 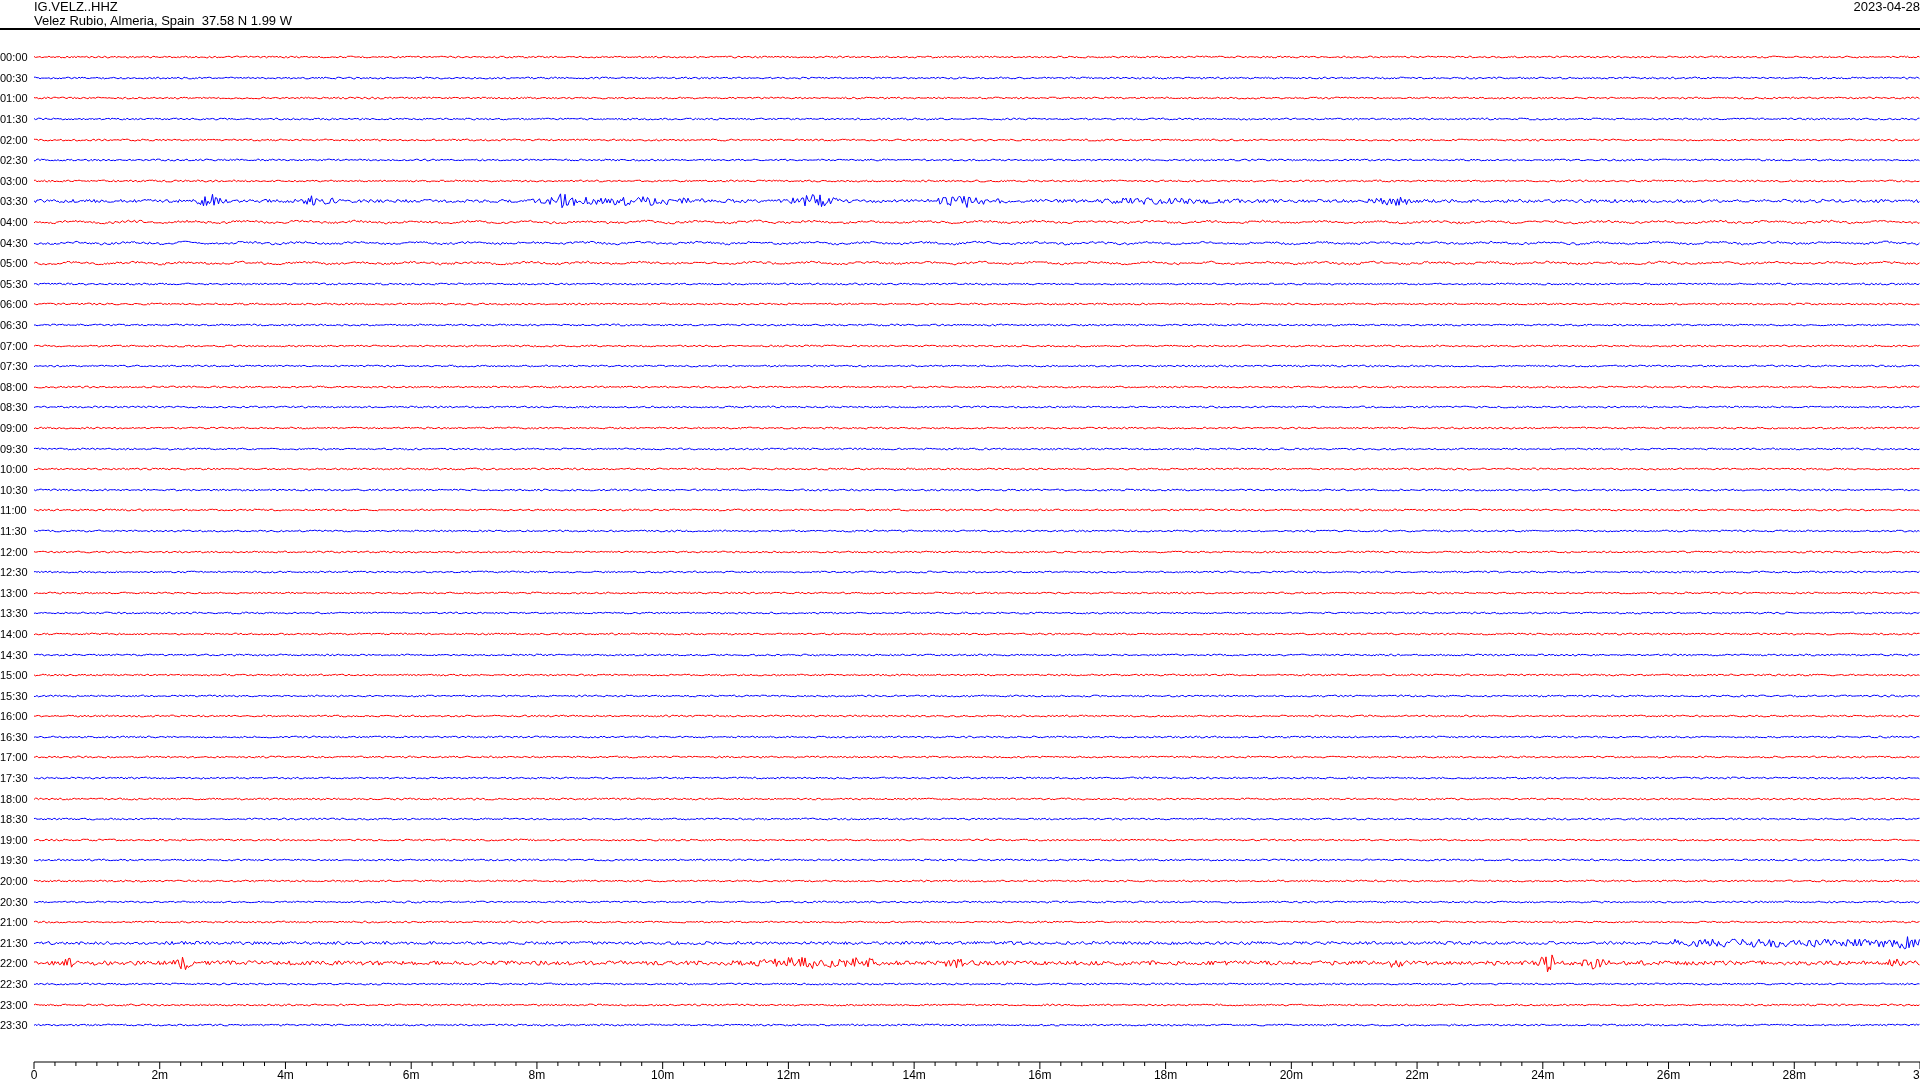 What do you see at coordinates (14, 942) in the screenshot?
I see `time-label: 21:30` at bounding box center [14, 942].